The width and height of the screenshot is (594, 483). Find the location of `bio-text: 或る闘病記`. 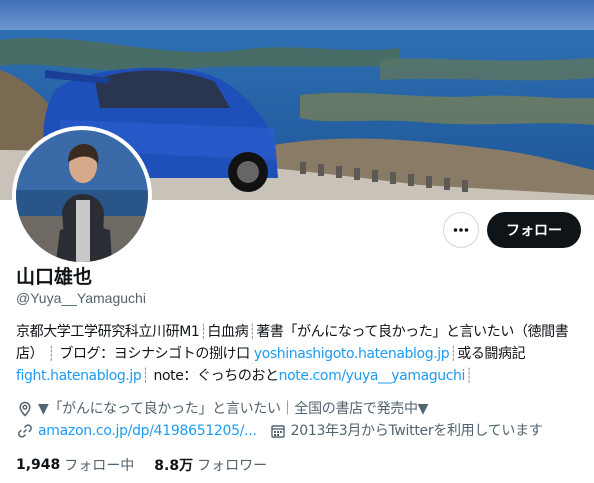

bio-text: 或る闘病記 is located at coordinates (491, 354).